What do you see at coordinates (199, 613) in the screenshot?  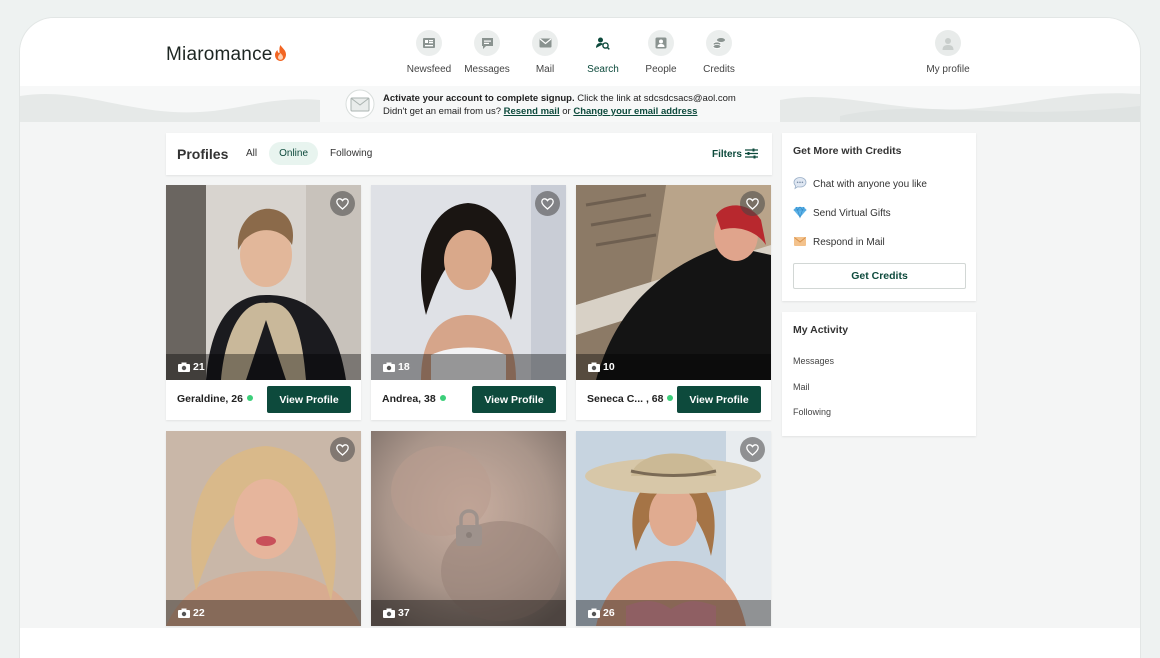 I see `photo-count-value: 22` at bounding box center [199, 613].